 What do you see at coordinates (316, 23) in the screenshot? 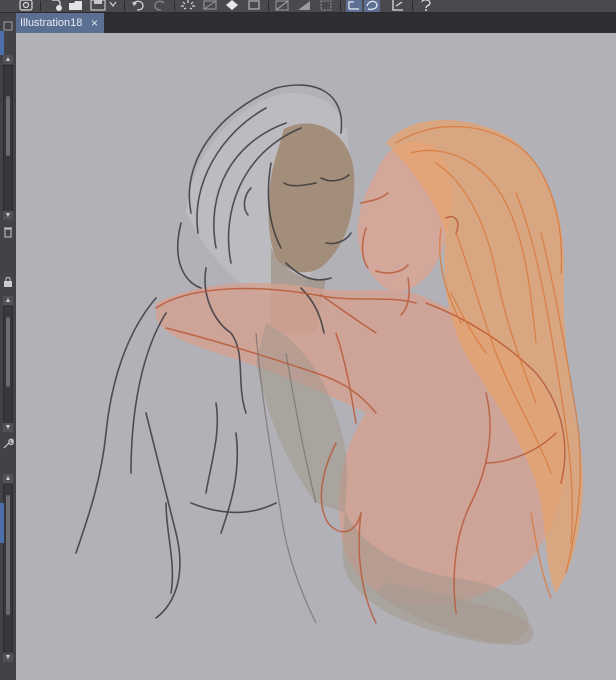
I see `document-tab-strip: Illustration18 ×` at bounding box center [316, 23].